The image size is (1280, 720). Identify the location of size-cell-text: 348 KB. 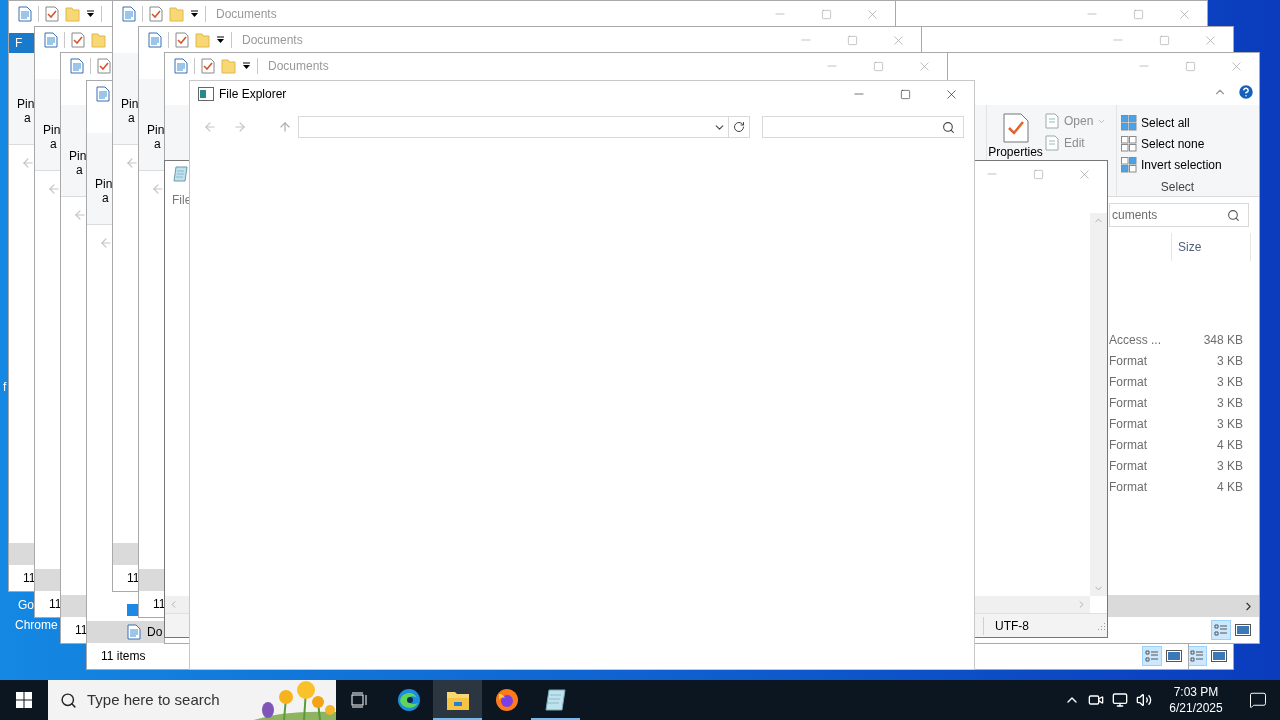
(1222, 340).